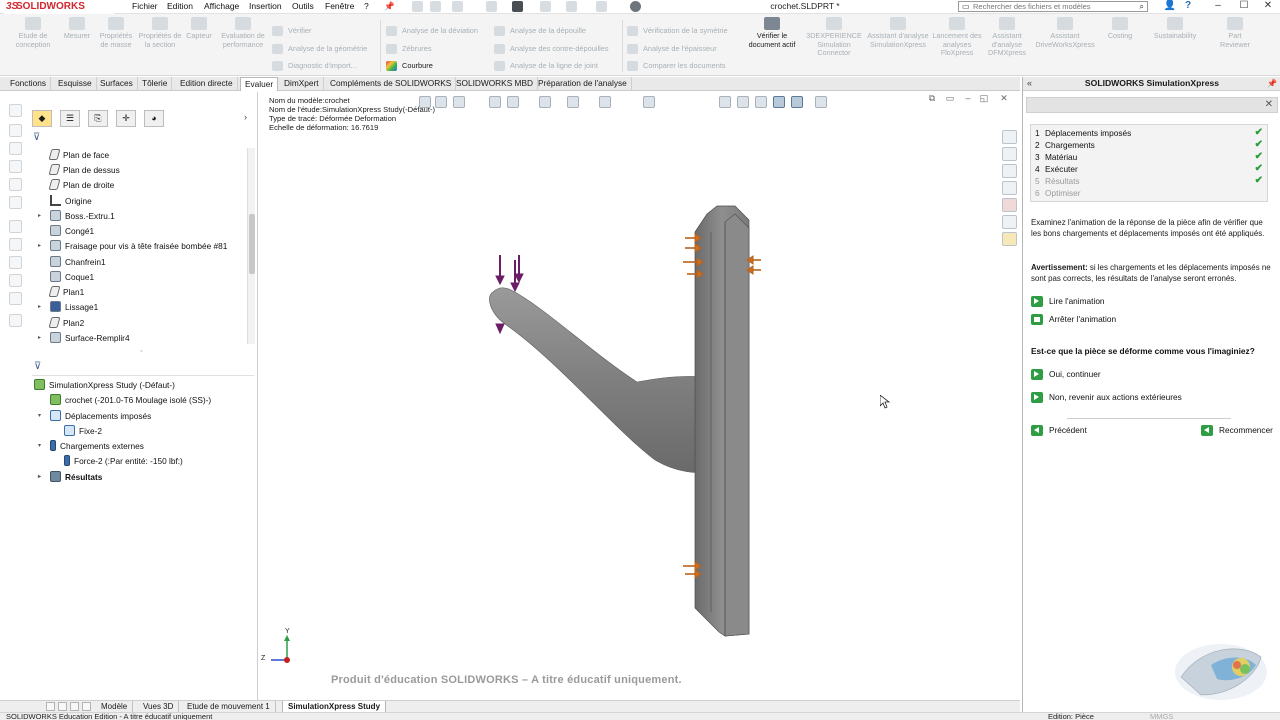 The height and width of the screenshot is (720, 1280). I want to click on tree-item-results: ▸ Résultats, so click(70, 477).